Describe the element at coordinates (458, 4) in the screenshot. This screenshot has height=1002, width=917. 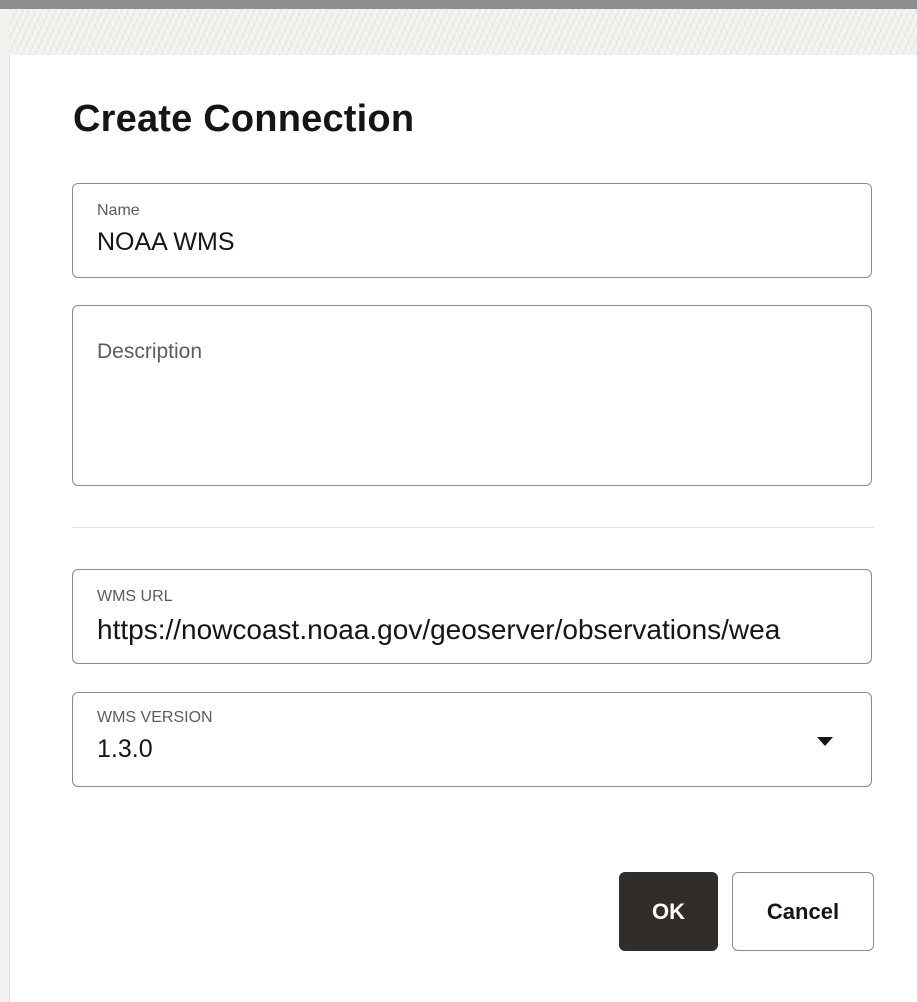
I see `top-border` at that location.